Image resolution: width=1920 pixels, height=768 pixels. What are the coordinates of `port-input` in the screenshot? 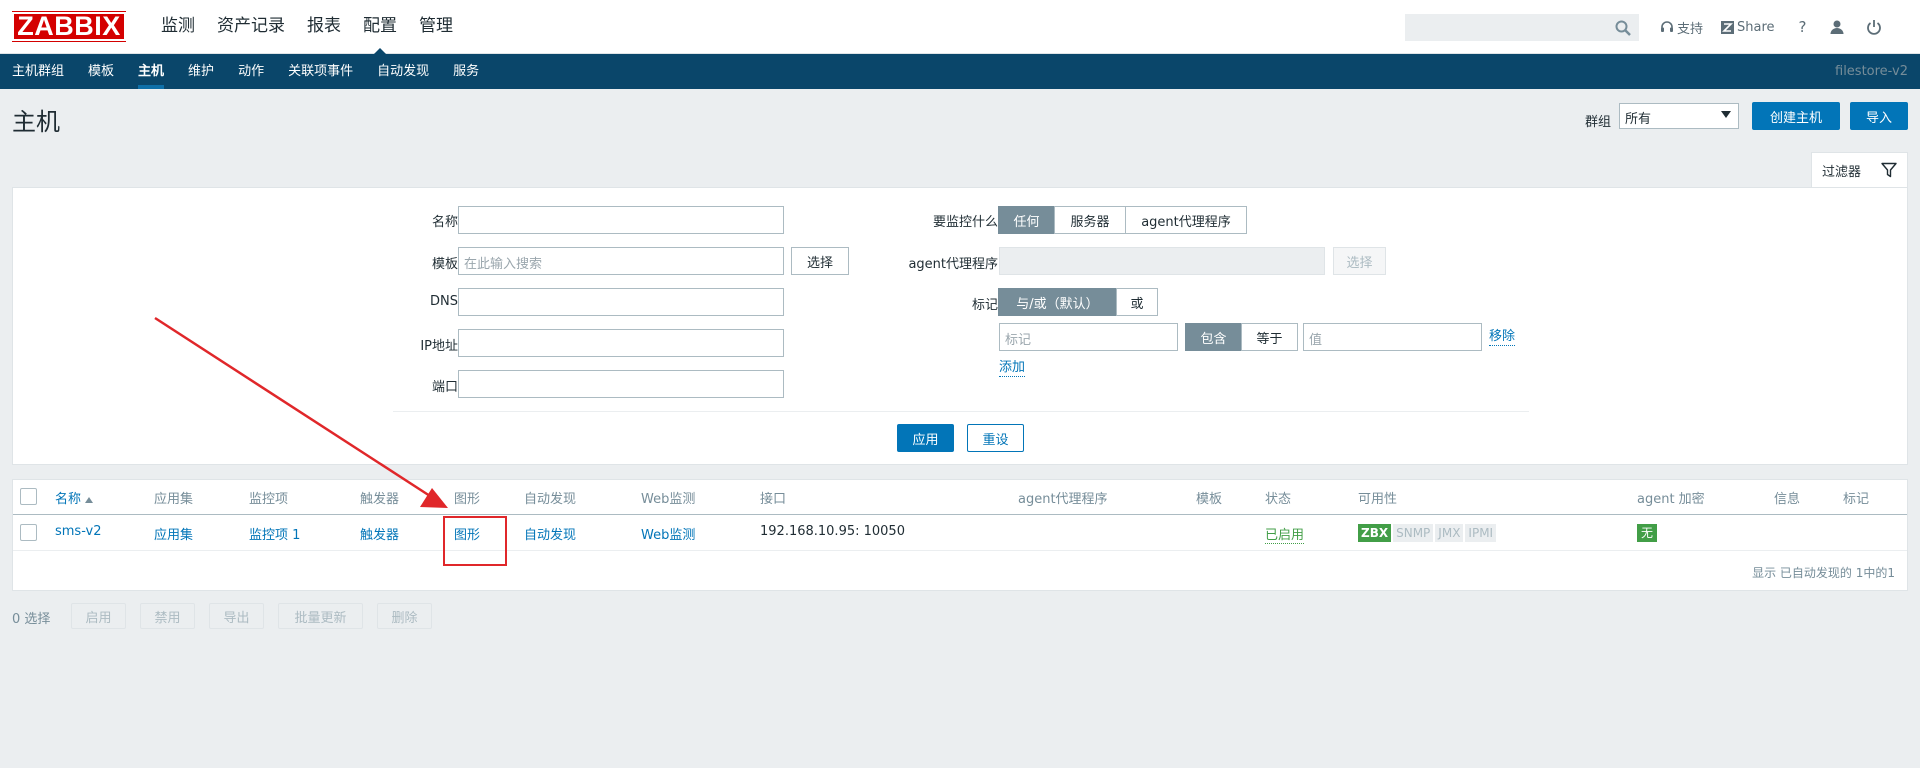 It's located at (621, 384).